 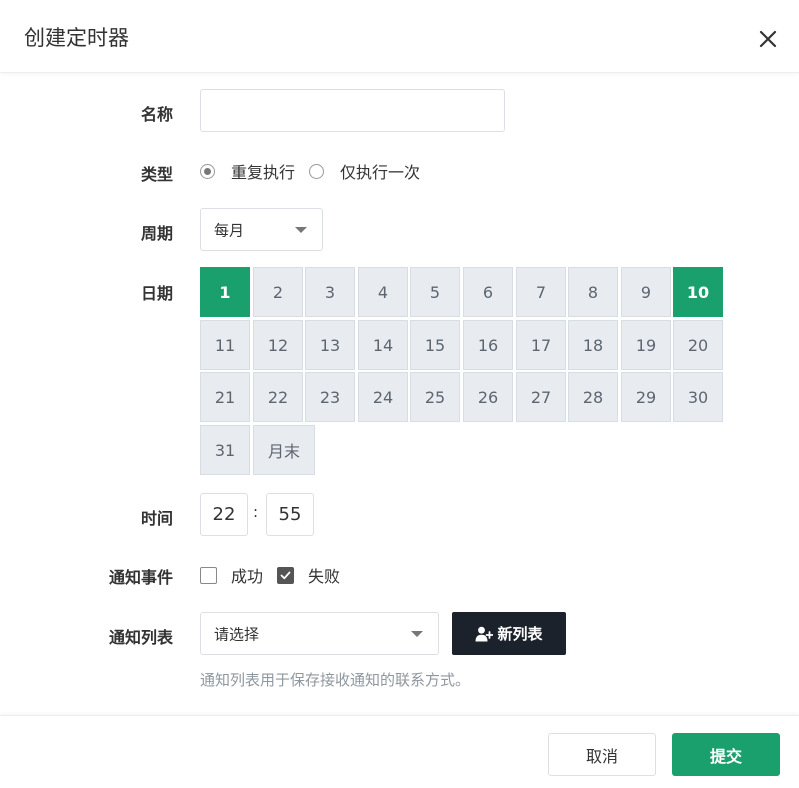 I want to click on type-label: 类型, so click(x=156, y=174).